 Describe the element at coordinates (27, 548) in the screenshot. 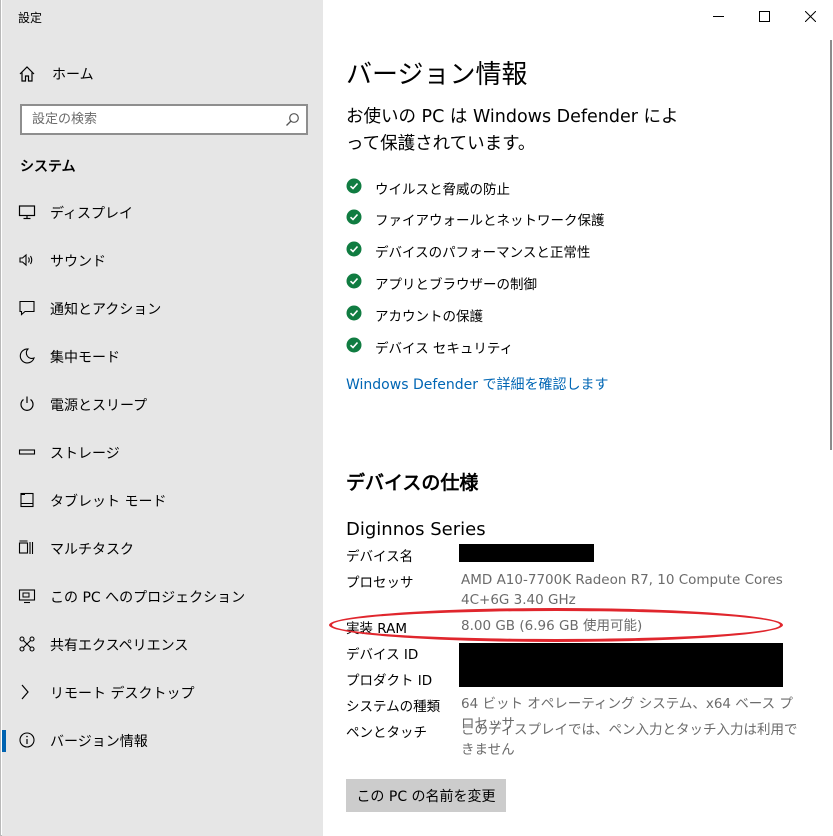

I see `multitask-icon` at that location.